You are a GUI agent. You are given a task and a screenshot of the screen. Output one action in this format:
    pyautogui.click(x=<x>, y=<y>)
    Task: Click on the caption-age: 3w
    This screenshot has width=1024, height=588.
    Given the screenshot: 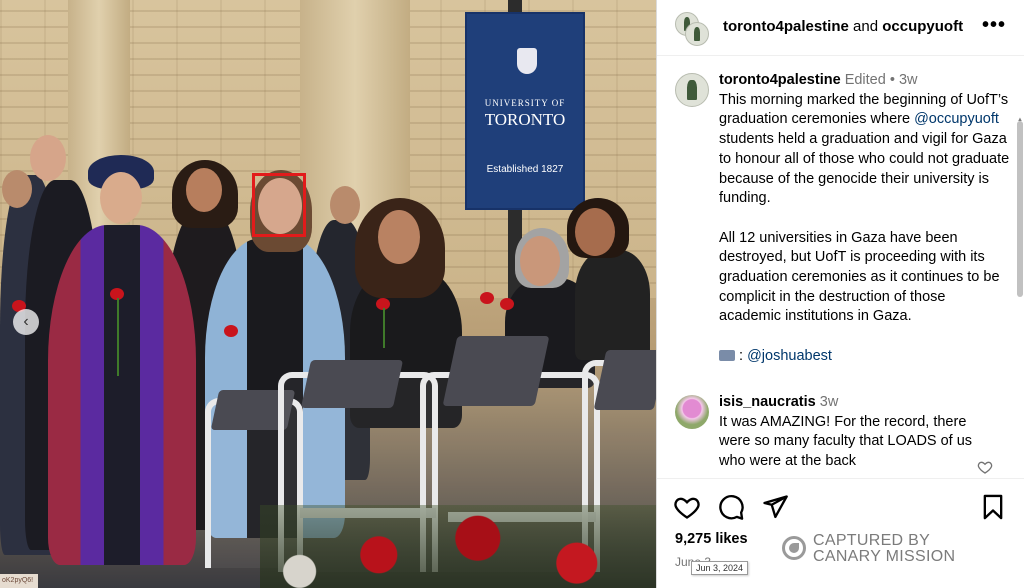 What is the action you would take?
    pyautogui.click(x=908, y=80)
    